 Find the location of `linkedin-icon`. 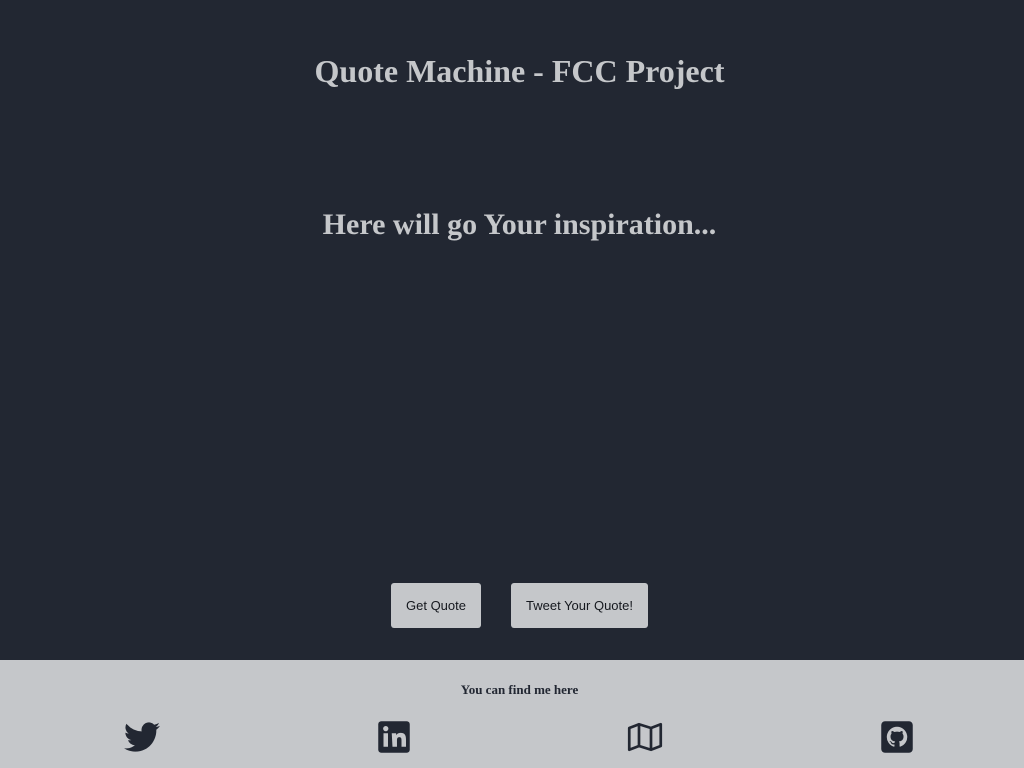

linkedin-icon is located at coordinates (394, 737).